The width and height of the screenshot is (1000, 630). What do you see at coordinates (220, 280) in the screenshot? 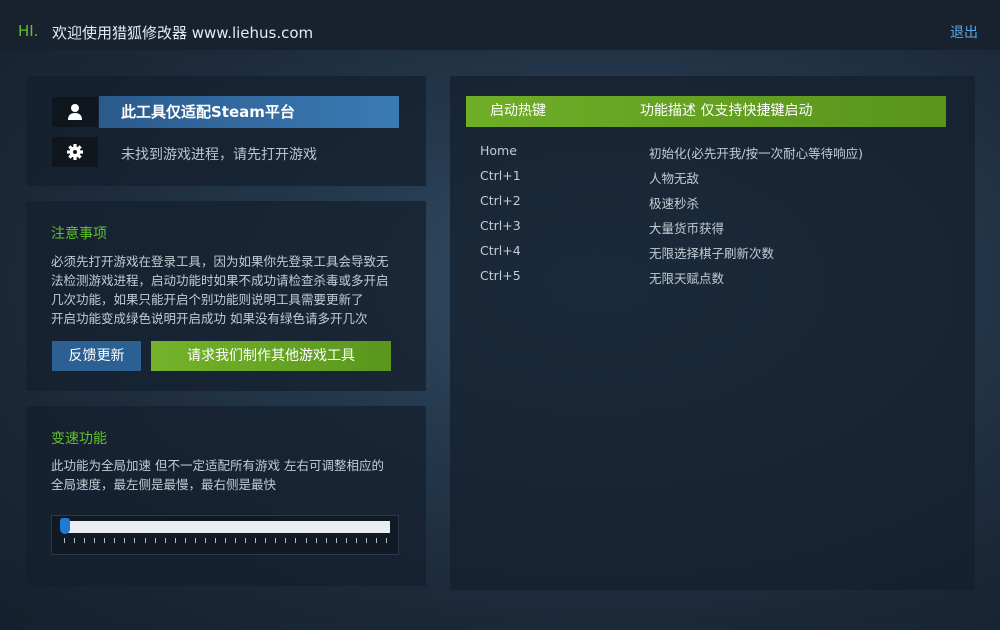
I see `notes-line: 法检测游戏进程，启动功能时如果不成功请检查杀毒或多开启` at bounding box center [220, 280].